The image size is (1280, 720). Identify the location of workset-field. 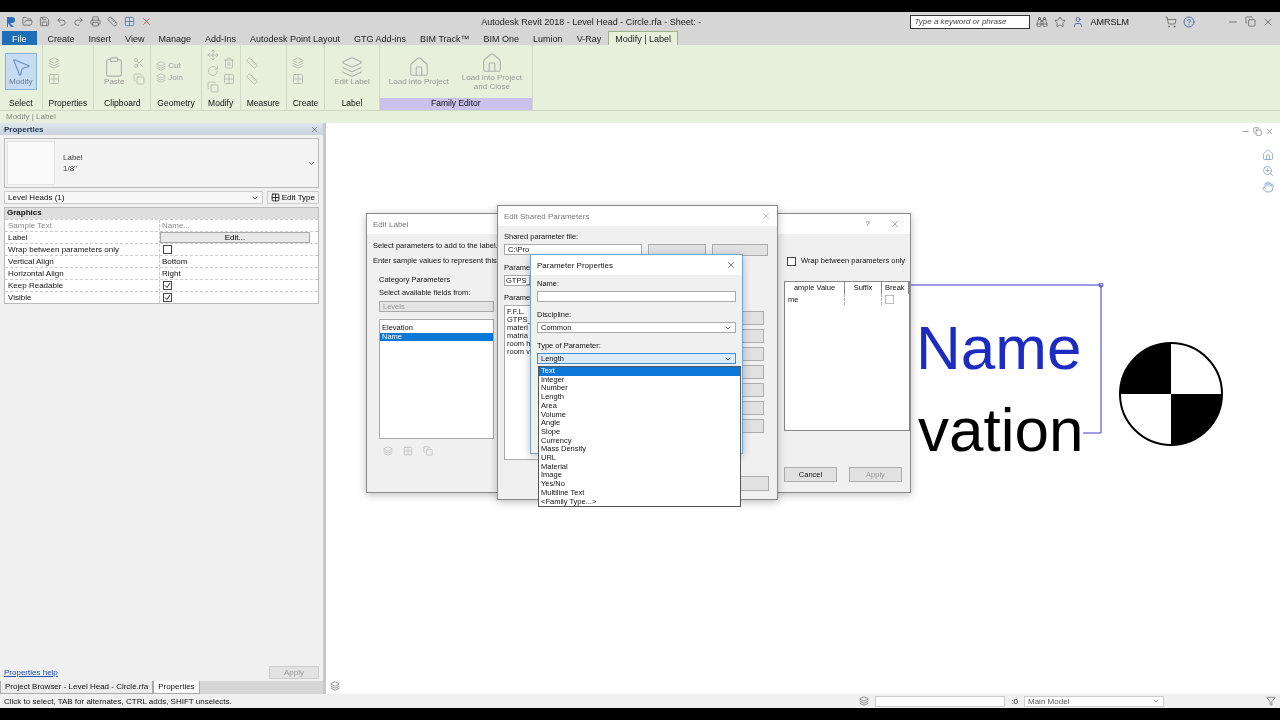
(940, 701).